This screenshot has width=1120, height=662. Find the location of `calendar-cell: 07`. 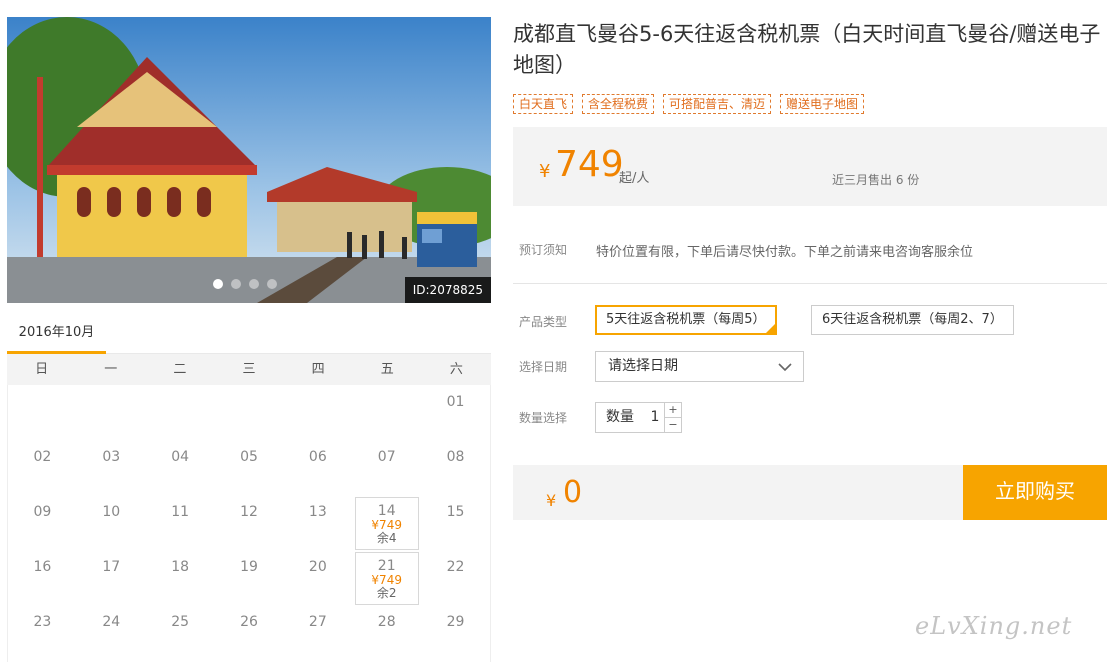

calendar-cell: 07 is located at coordinates (386, 469).